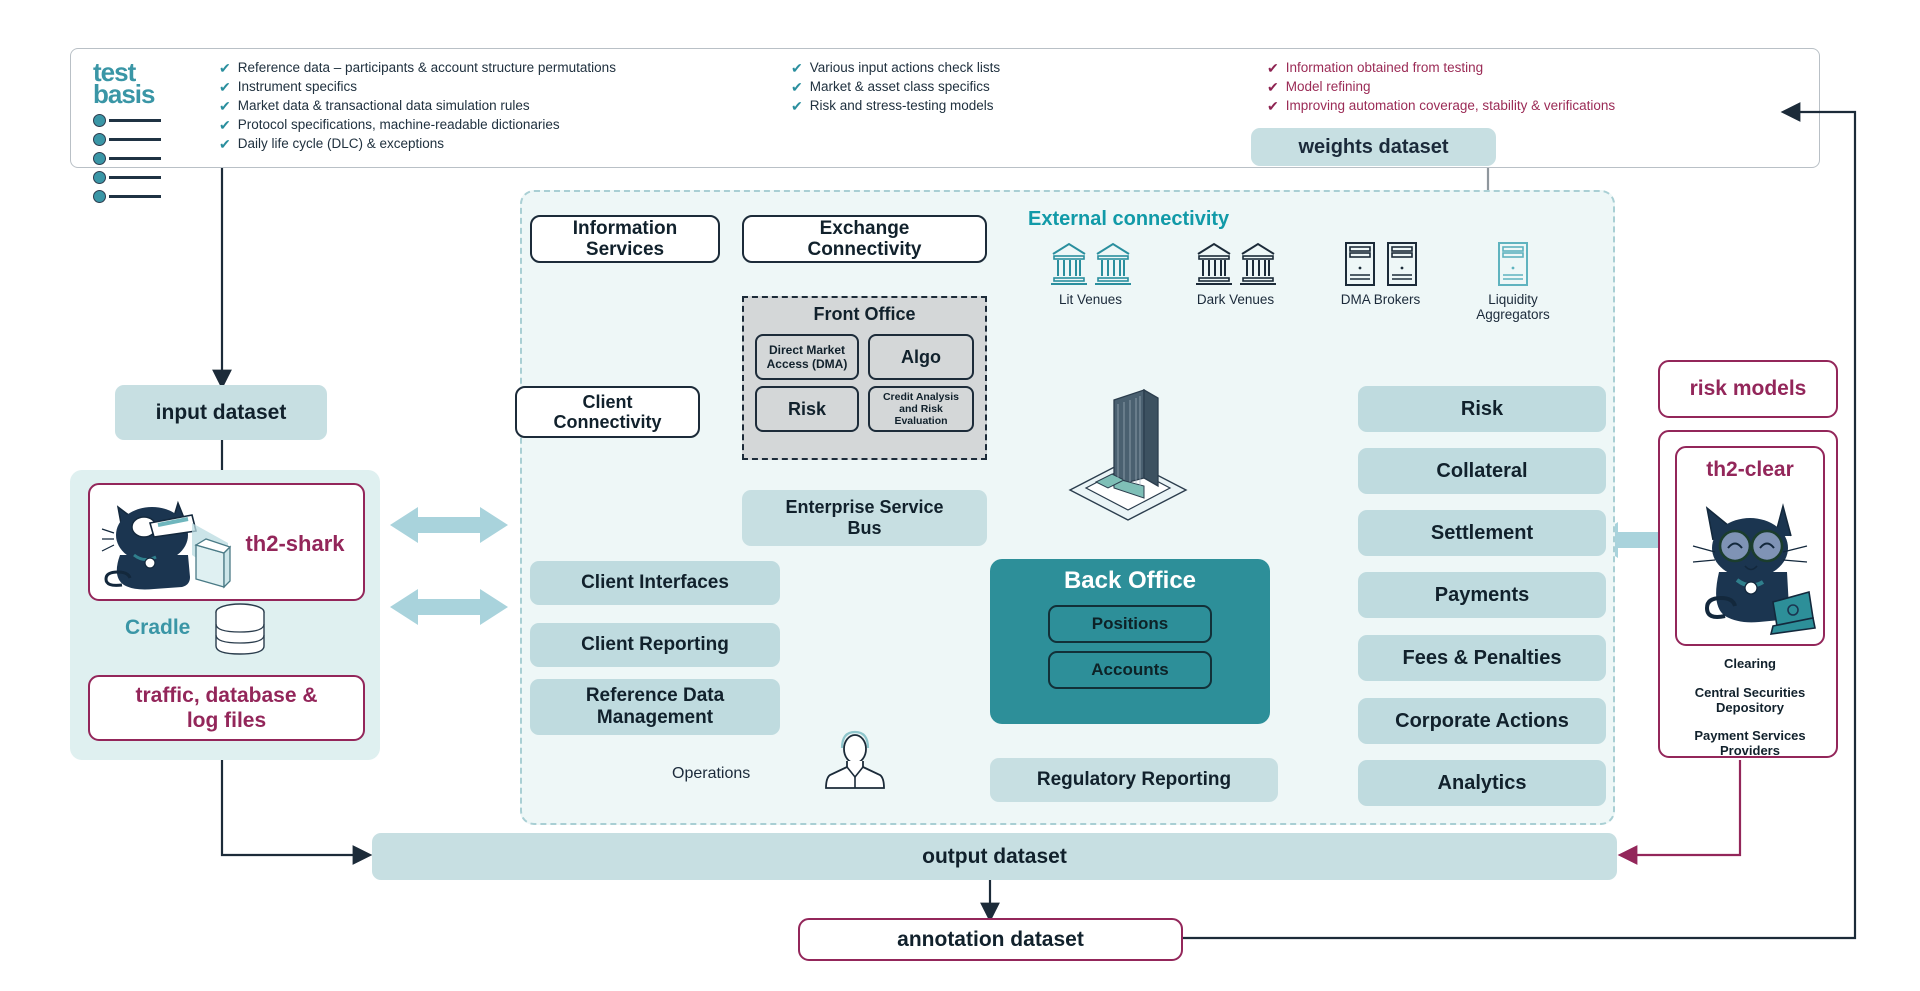  I want to click on logo-list-lines, so click(148, 158).